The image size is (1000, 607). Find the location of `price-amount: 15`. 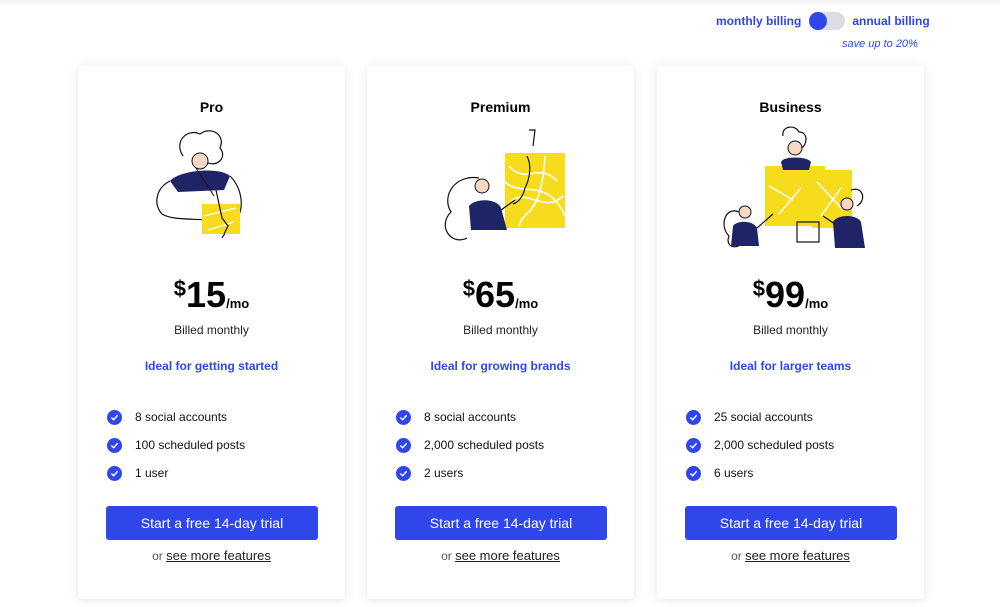

price-amount: 15 is located at coordinates (206, 294).